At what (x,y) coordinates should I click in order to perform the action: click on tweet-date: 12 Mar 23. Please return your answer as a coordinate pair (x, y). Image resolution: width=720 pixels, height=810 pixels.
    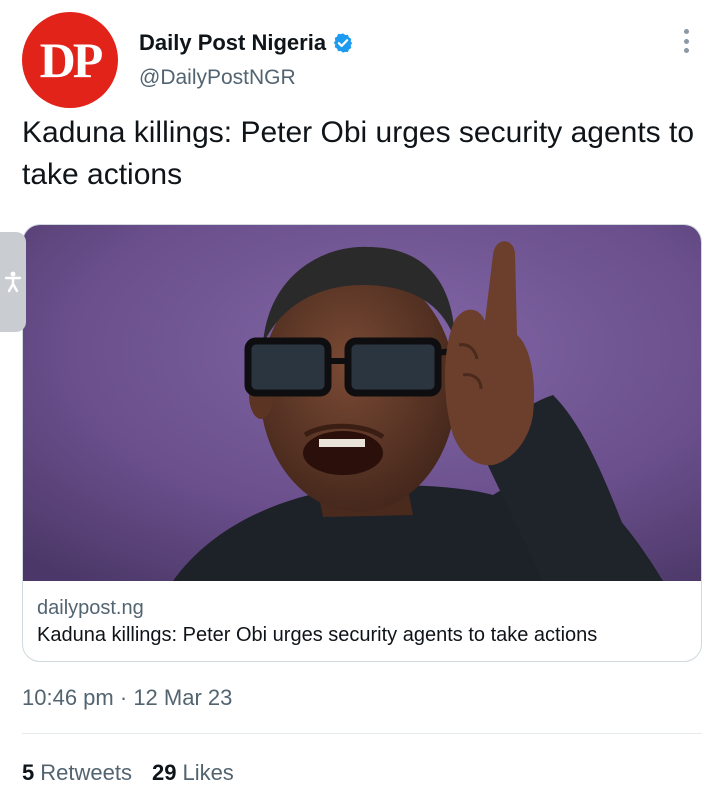
    Looking at the image, I should click on (183, 697).